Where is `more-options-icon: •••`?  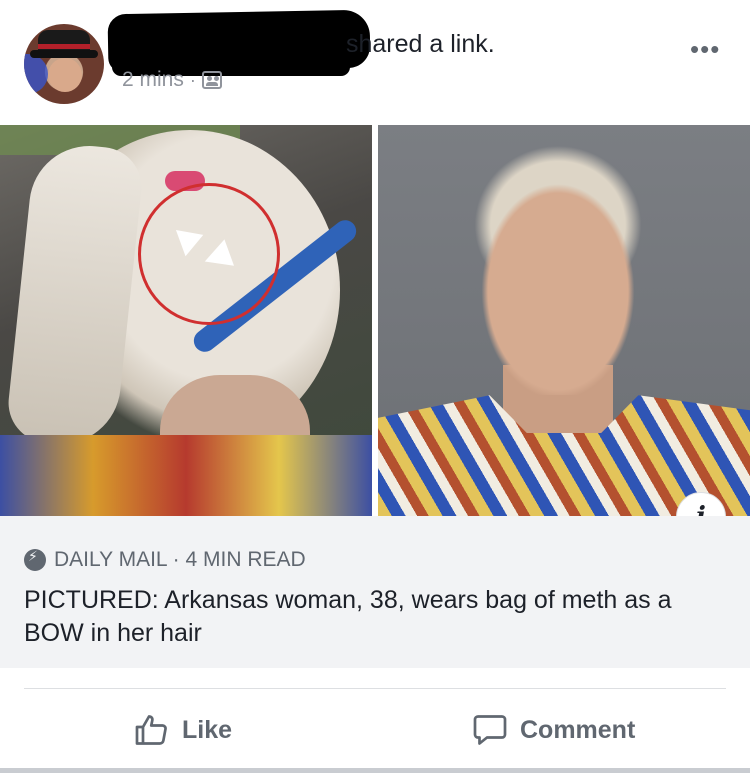 more-options-icon: ••• is located at coordinates (705, 49).